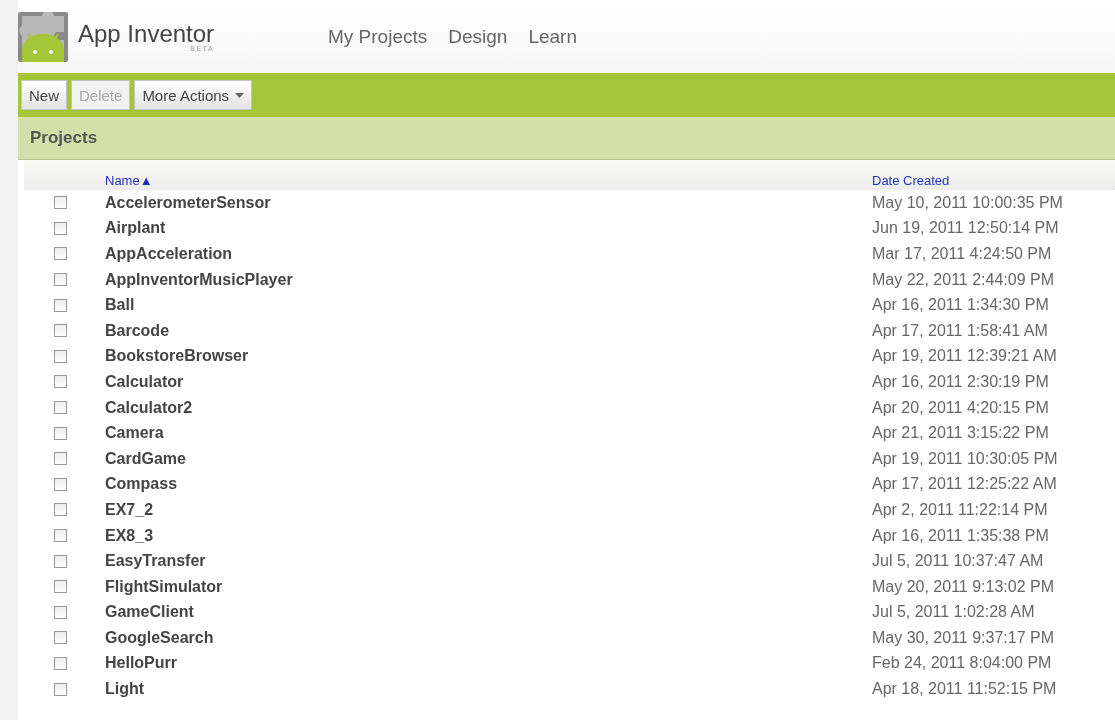 The height and width of the screenshot is (720, 1115). What do you see at coordinates (964, 586) in the screenshot?
I see `date-cell-text: May 20, 2011 9:13:02 PM` at bounding box center [964, 586].